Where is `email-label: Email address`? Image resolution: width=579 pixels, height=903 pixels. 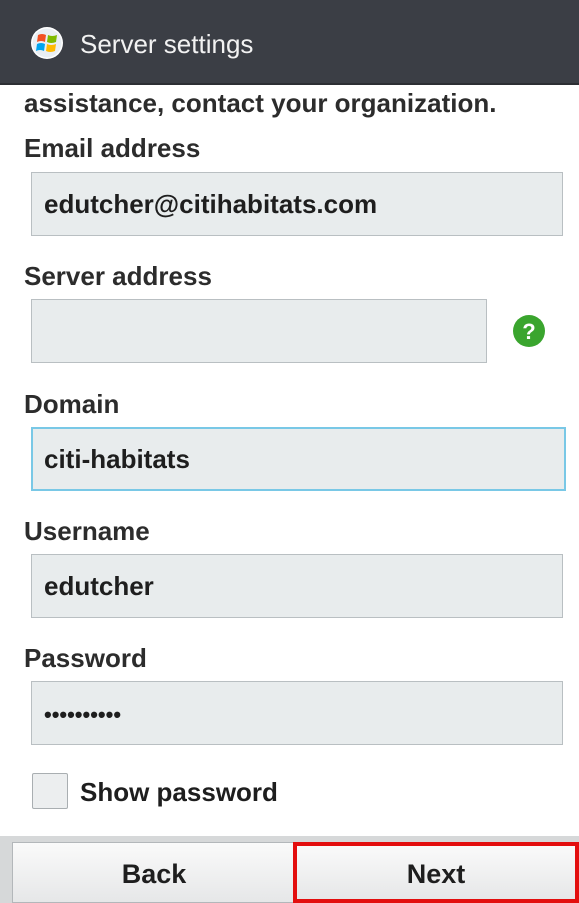 email-label: Email address is located at coordinates (112, 148).